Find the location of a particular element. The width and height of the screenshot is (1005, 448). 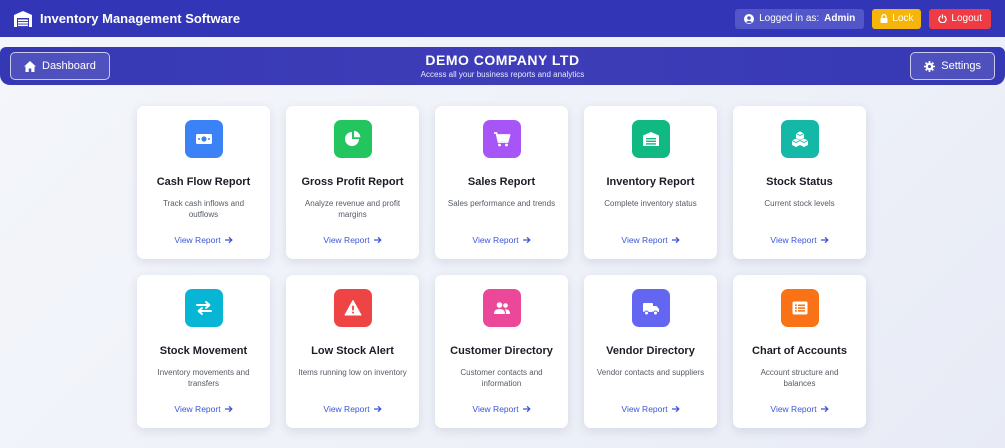

lock-button: Lock is located at coordinates (897, 18).